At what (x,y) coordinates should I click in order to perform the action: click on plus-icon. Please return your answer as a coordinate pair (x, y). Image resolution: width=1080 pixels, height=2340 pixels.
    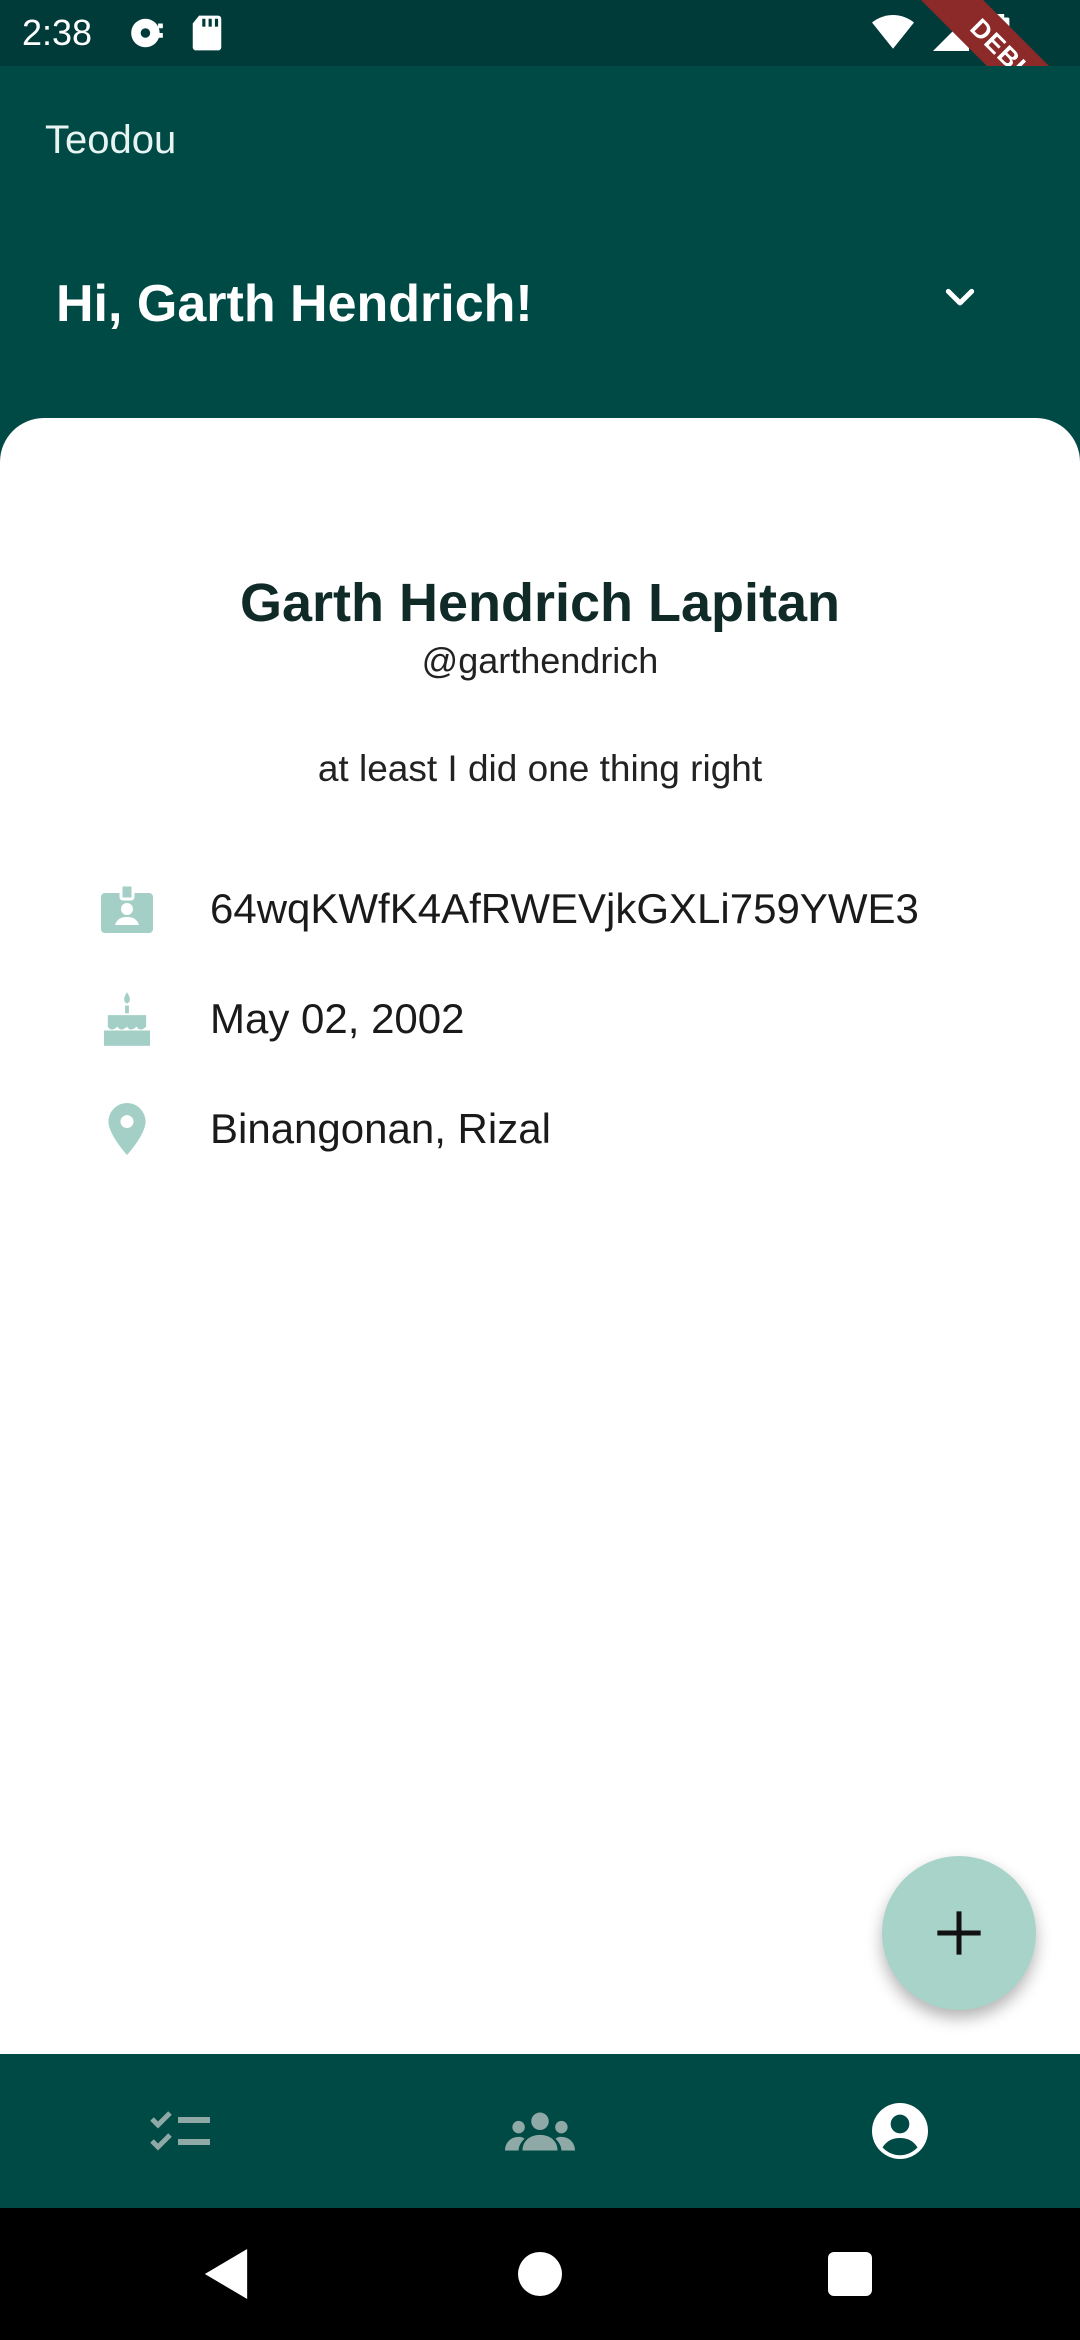
    Looking at the image, I should click on (959, 1933).